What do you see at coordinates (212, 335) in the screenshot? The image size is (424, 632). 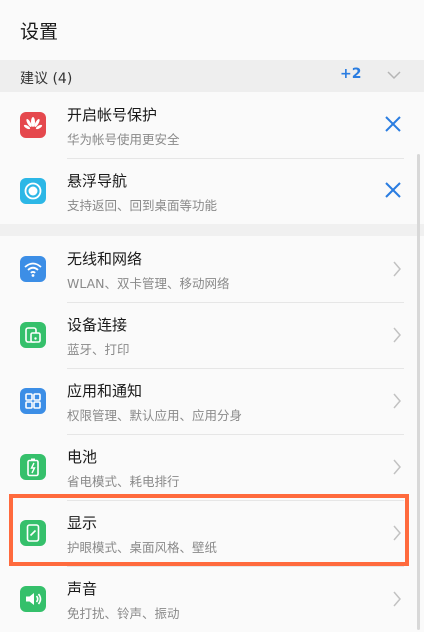 I see `settings-item-device-connection: 设备连接 蓝牙、打印` at bounding box center [212, 335].